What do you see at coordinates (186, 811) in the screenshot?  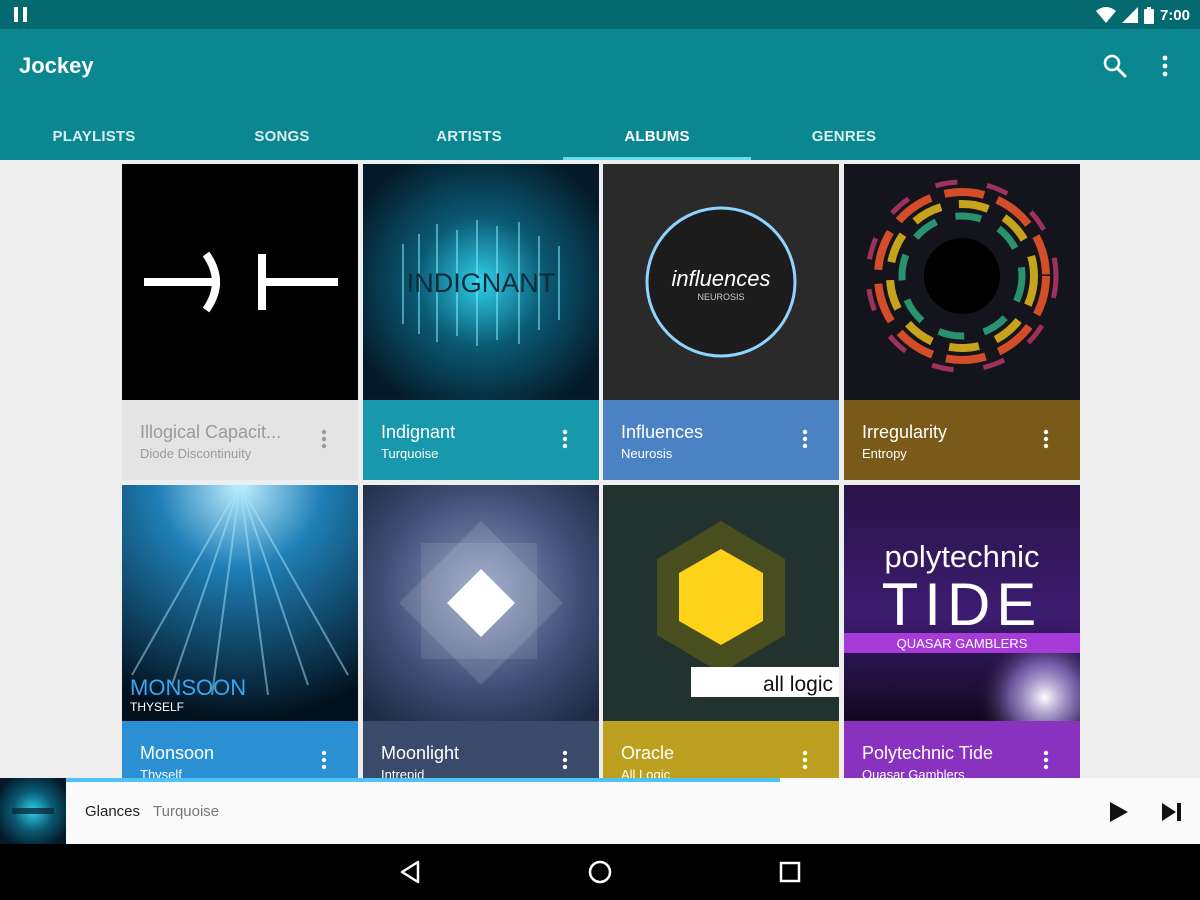 I see `now-playing-artist: Turquoise` at bounding box center [186, 811].